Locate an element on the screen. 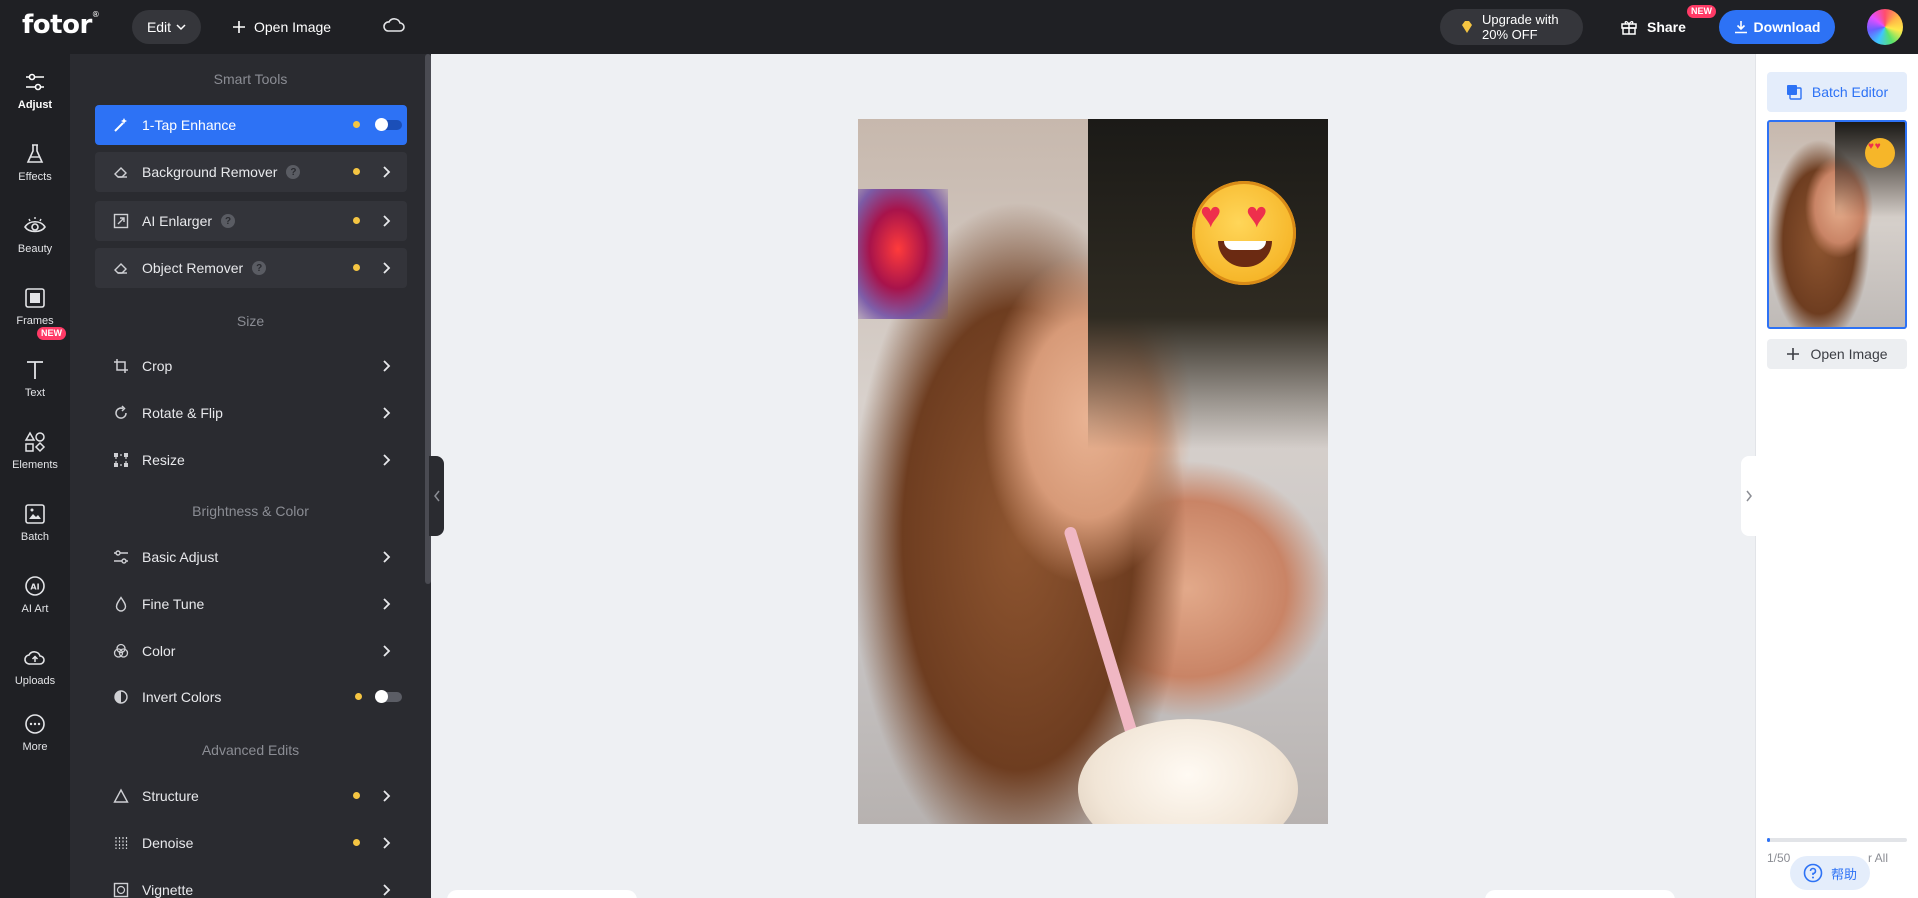 Image resolution: width=1918 pixels, height=898 pixels. tool-invert-colors: Invert Colors is located at coordinates (251, 697).